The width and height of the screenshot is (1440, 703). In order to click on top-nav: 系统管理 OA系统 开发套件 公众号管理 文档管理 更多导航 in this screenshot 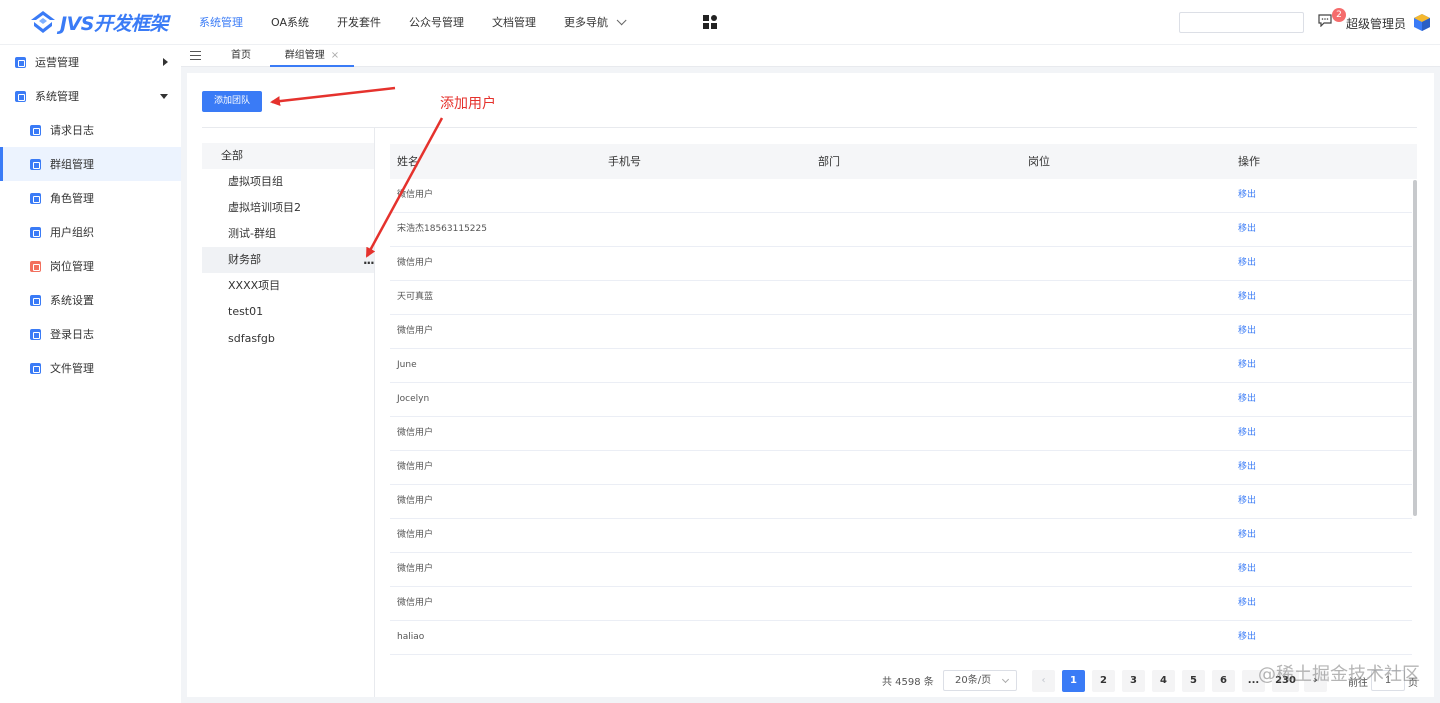, I will do `click(411, 22)`.